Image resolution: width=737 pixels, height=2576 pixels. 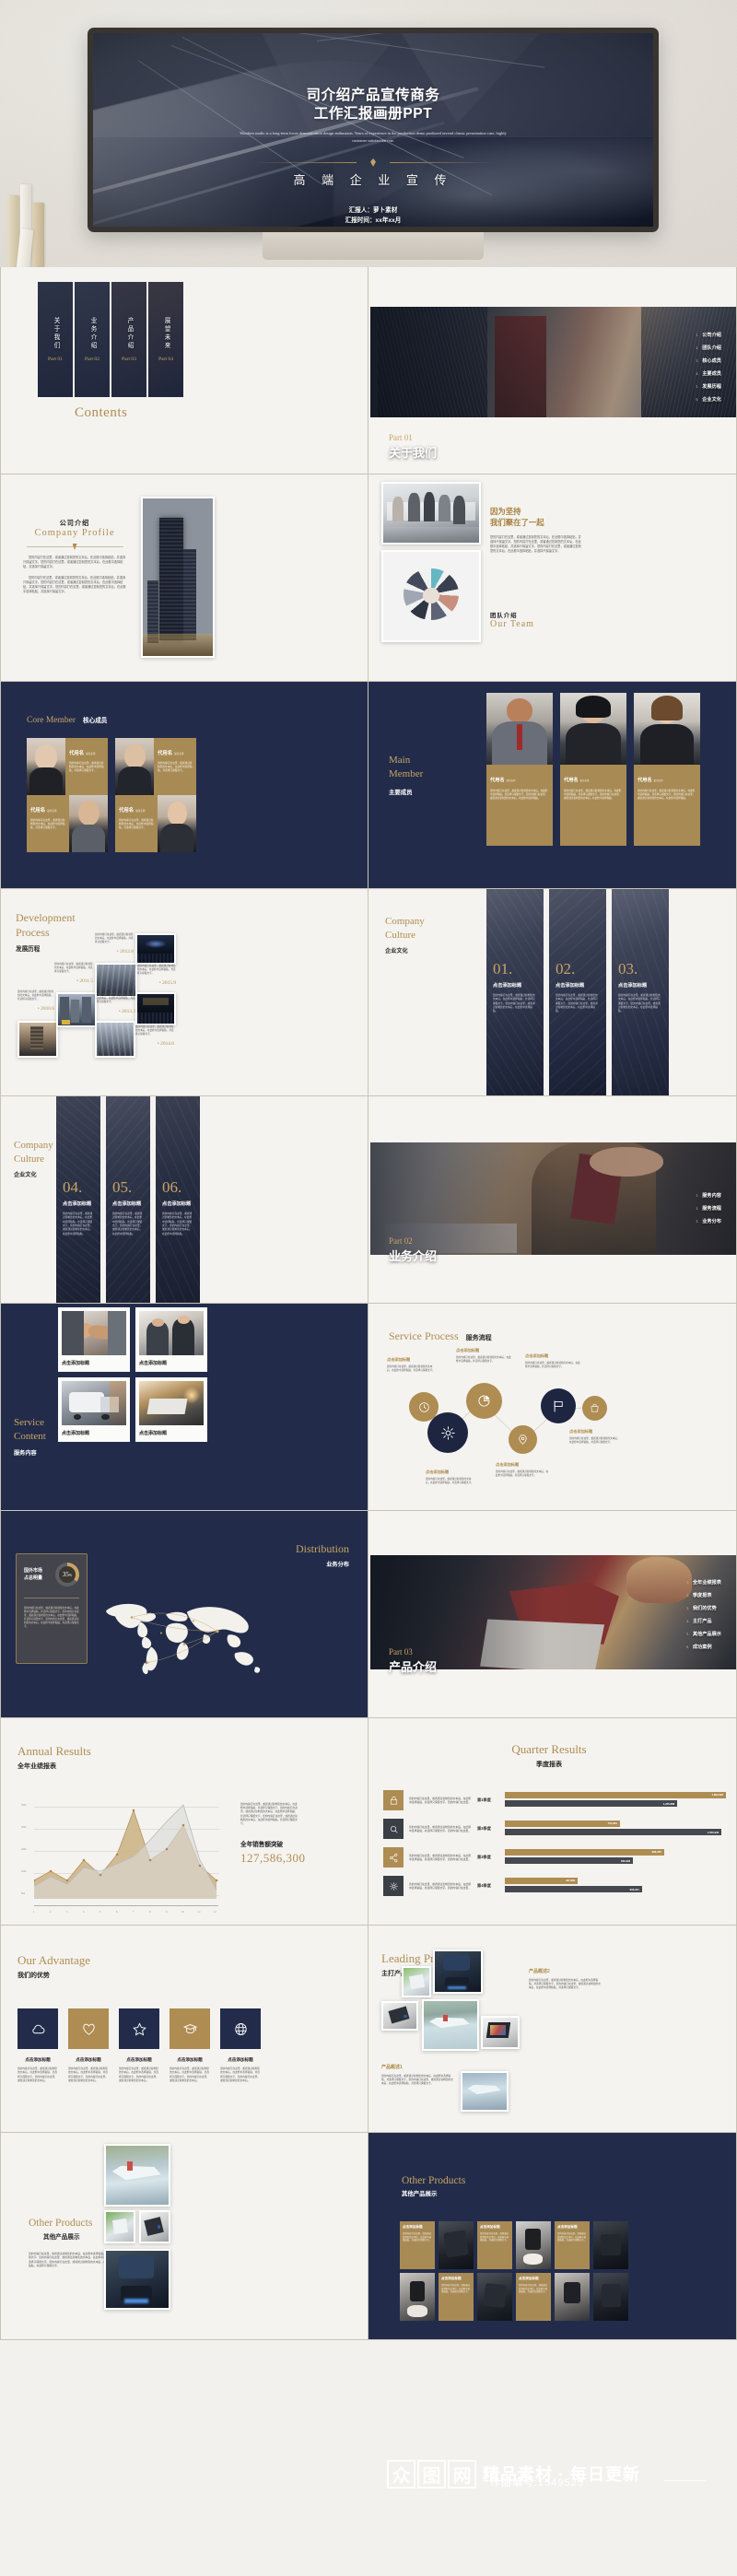 I want to click on part-02-list: 1. 服务内容 2. 服务流程 3. 业务分布, so click(x=708, y=1211).